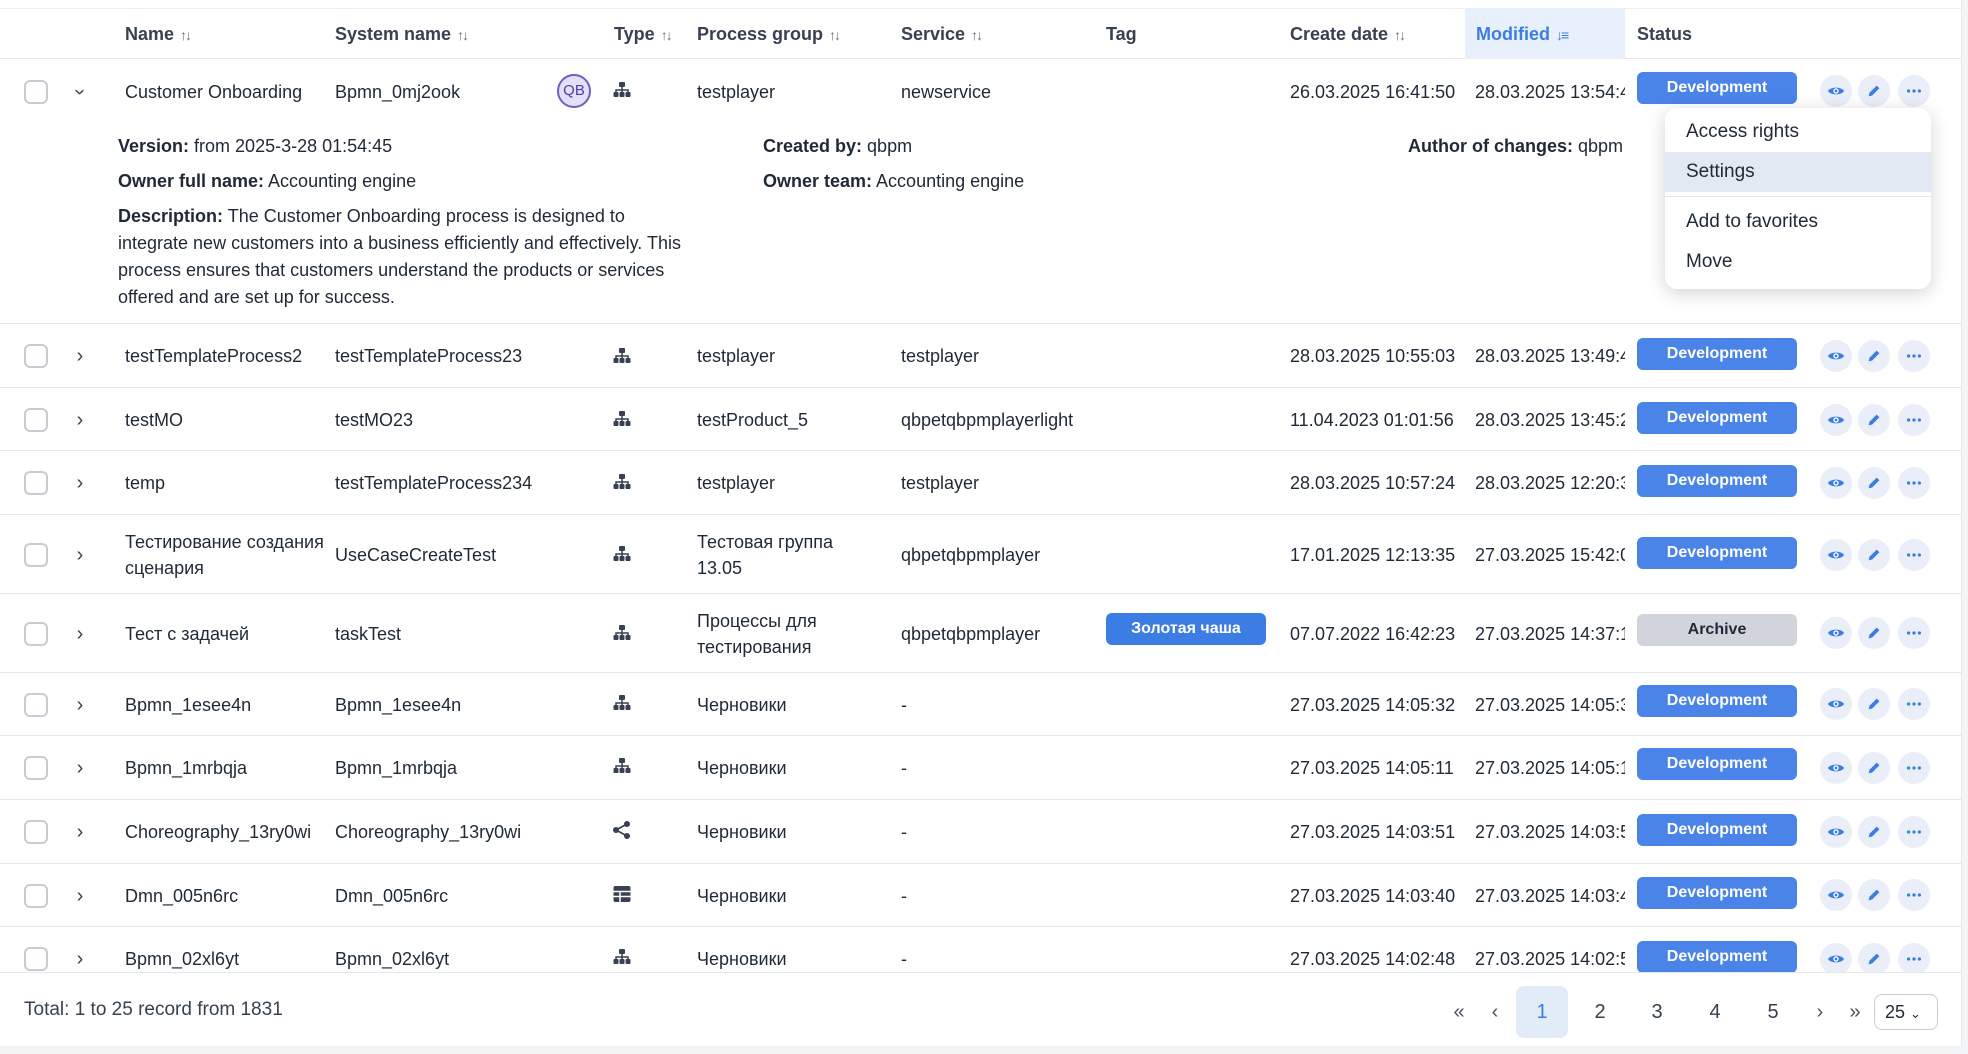 The height and width of the screenshot is (1054, 1968). Describe the element at coordinates (1855, 1012) in the screenshot. I see `last-page-button: »` at that location.